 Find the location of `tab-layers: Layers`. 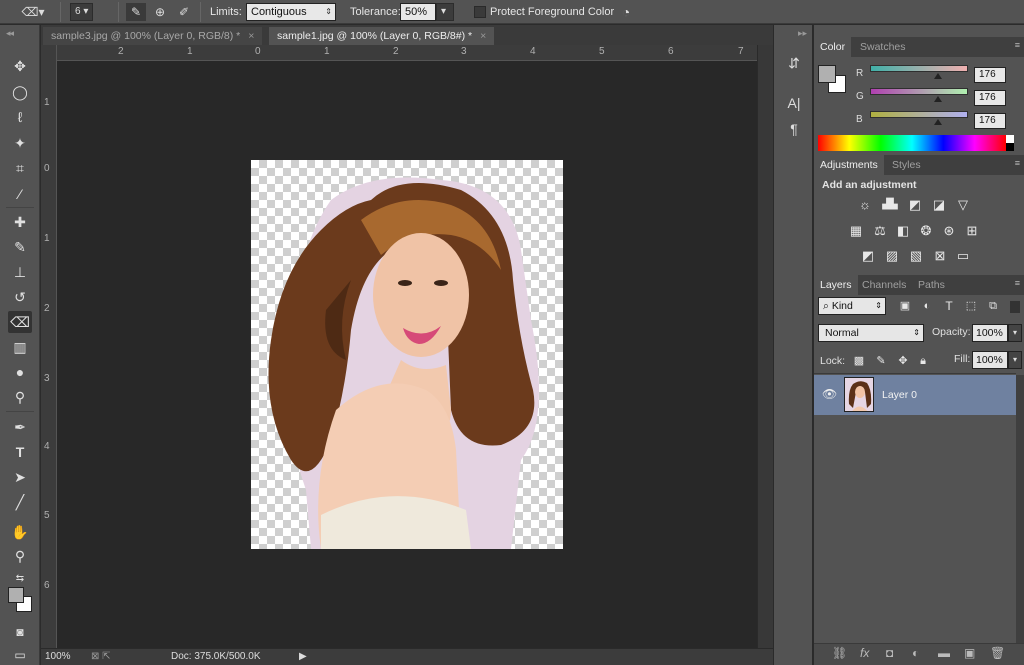

tab-layers: Layers is located at coordinates (836, 285).